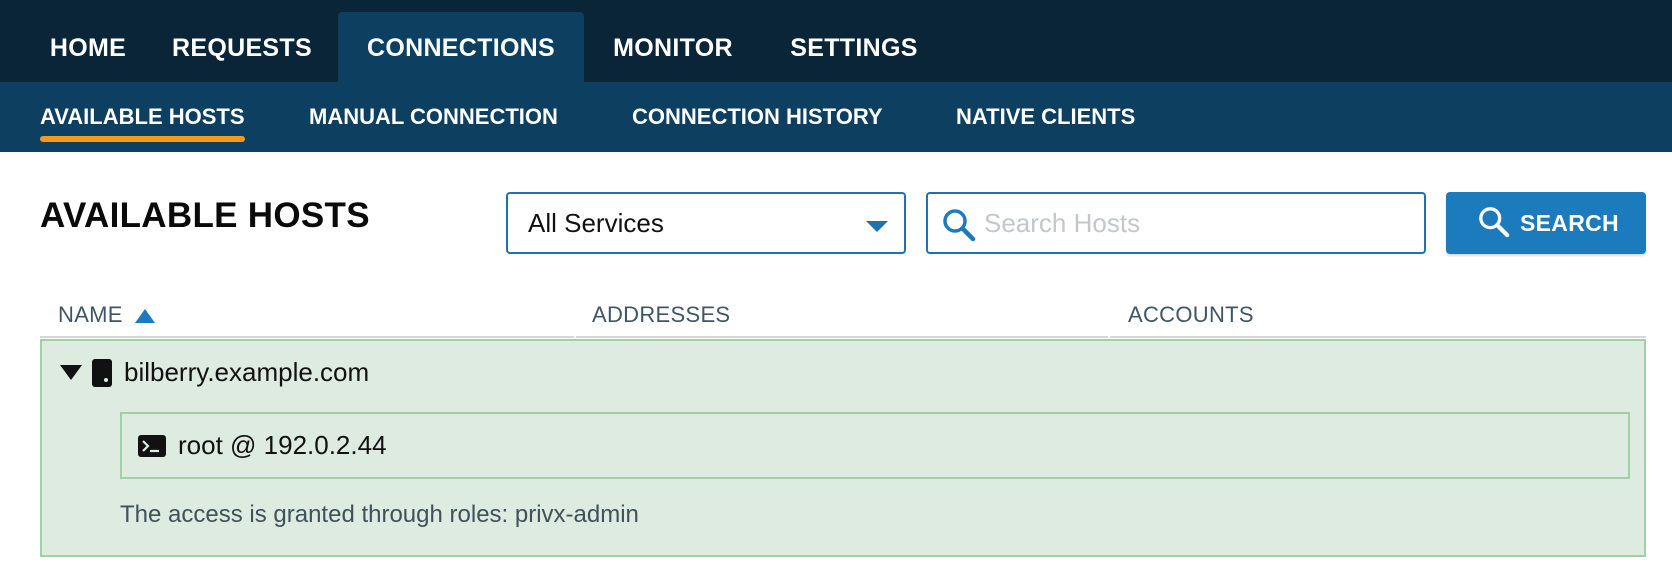  I want to click on tab-monitor: MONITOR, so click(673, 47).